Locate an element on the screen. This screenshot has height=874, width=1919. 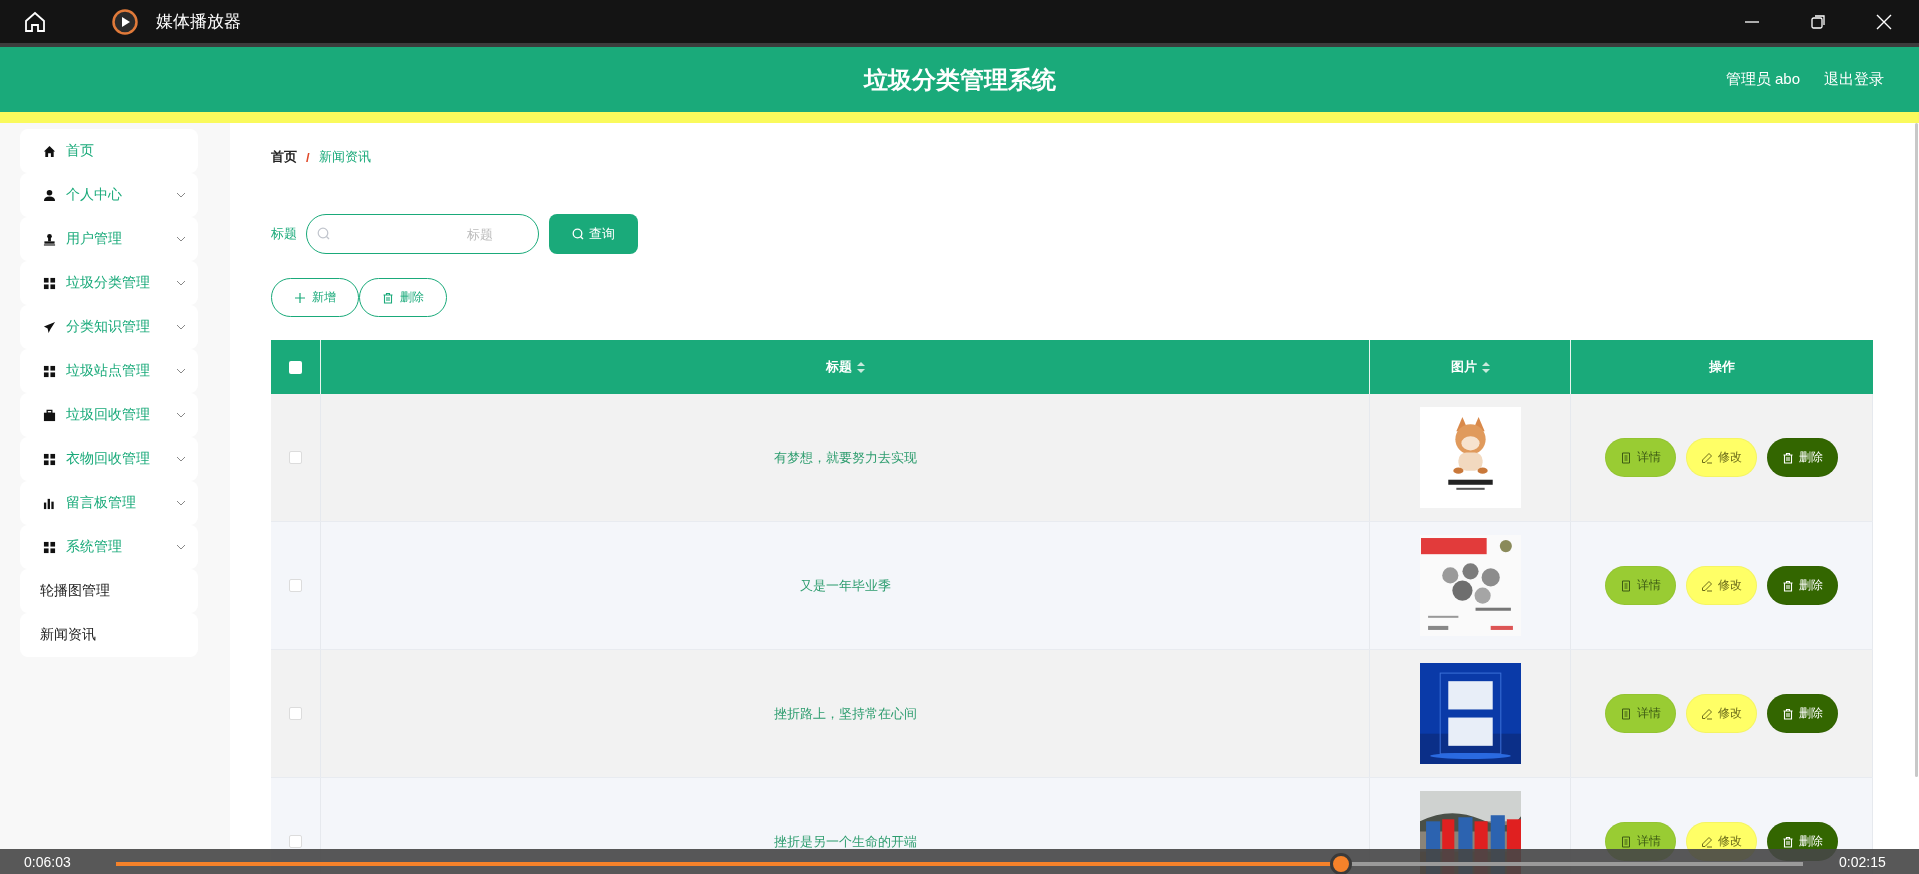
bars-icon is located at coordinates (49, 503).